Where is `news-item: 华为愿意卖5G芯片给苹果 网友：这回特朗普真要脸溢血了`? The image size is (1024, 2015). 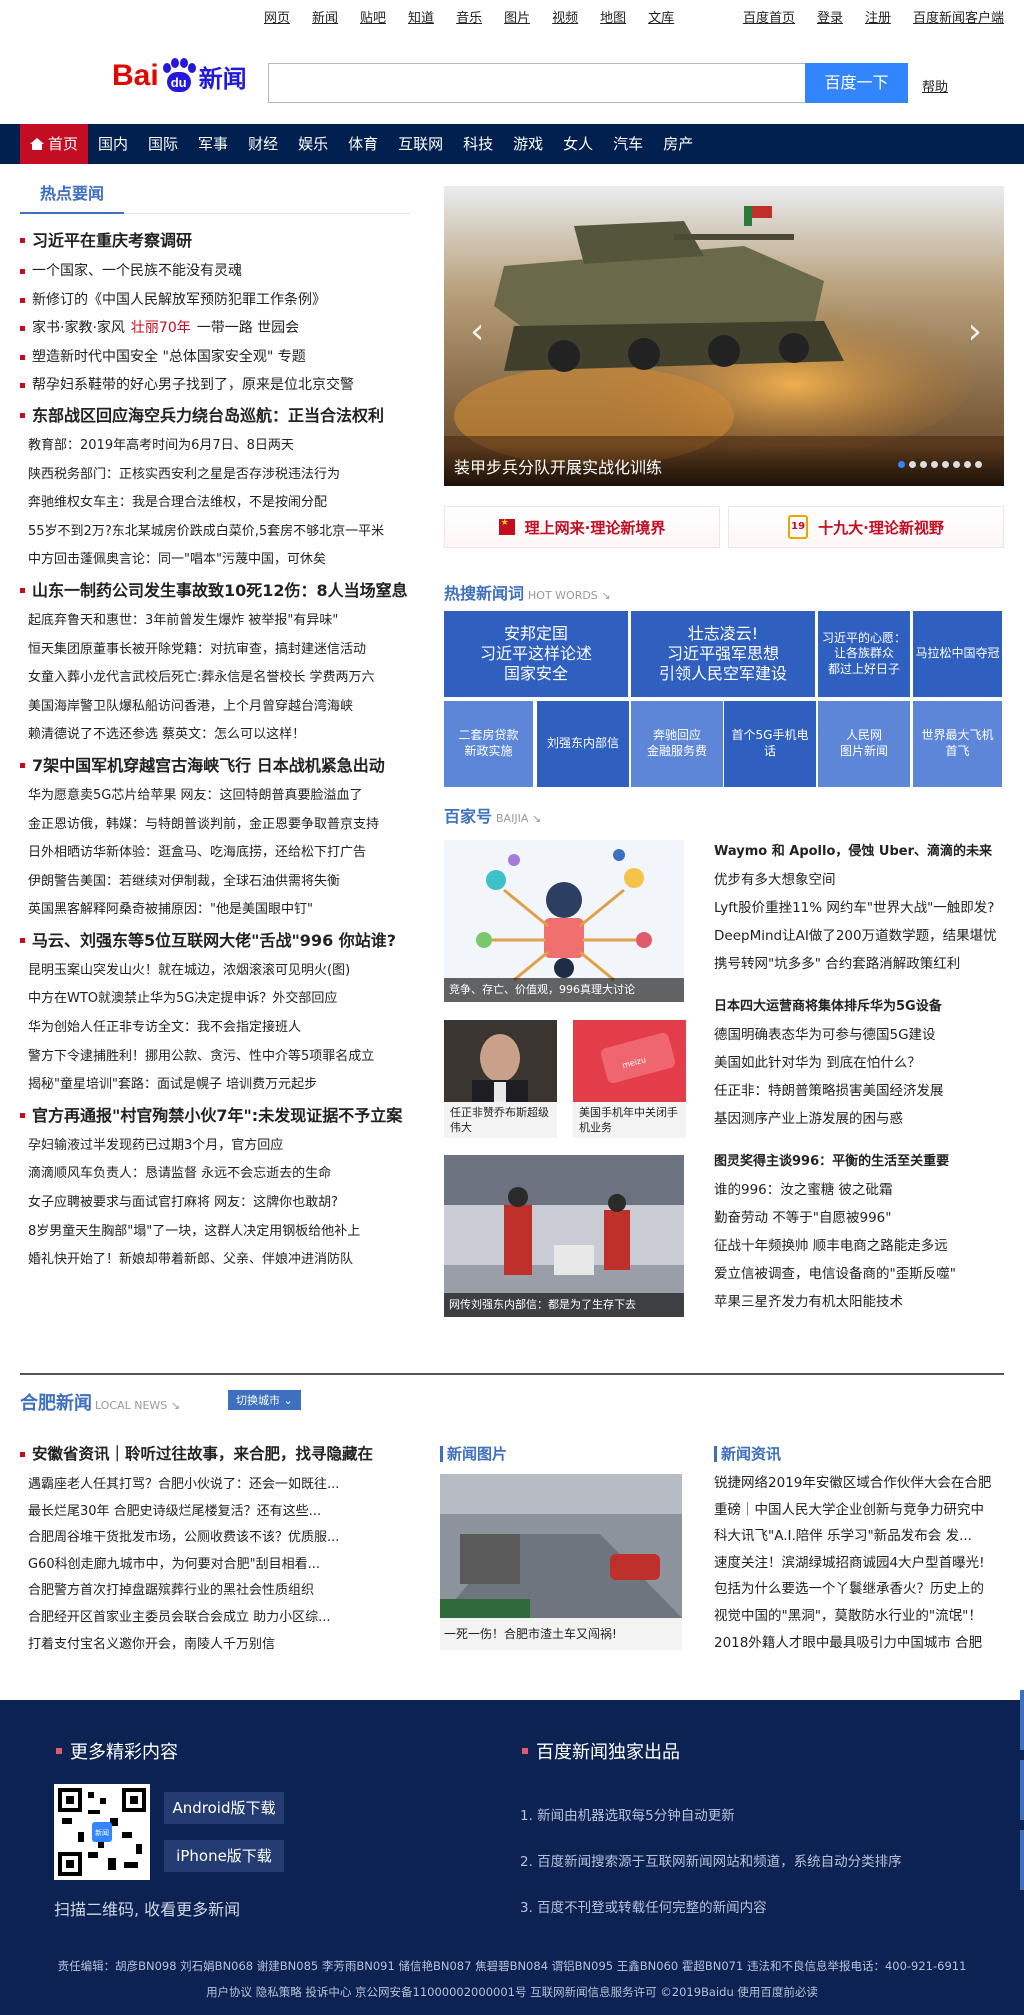 news-item: 华为愿意卖5G芯片给苹果 网友：这回特朗普真要脸溢血了 is located at coordinates (215, 796).